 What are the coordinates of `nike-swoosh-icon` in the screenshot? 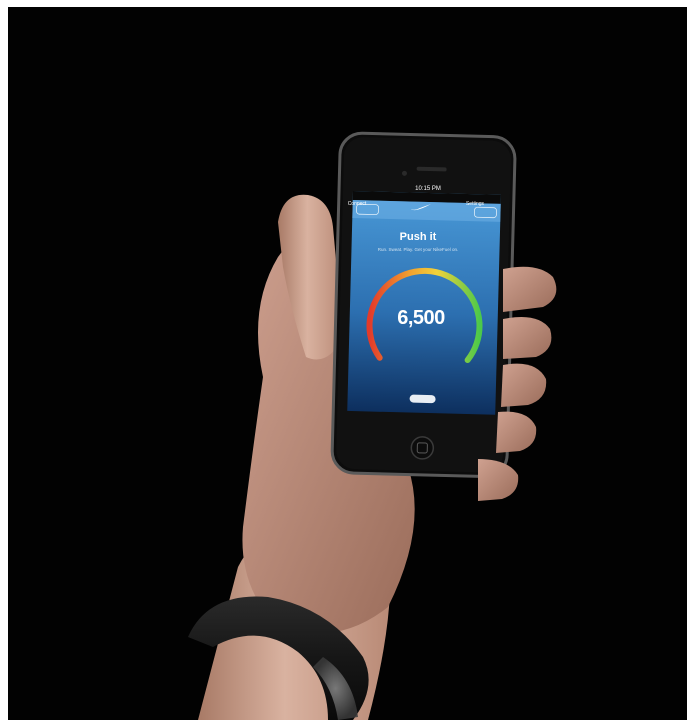 It's located at (421, 207).